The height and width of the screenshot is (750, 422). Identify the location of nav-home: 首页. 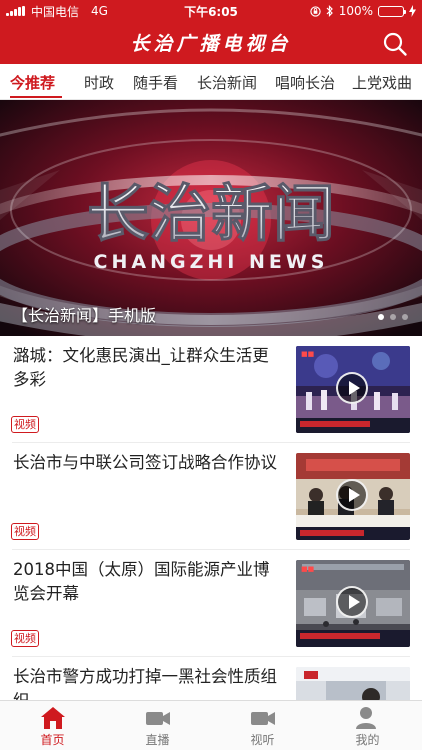
(52, 725).